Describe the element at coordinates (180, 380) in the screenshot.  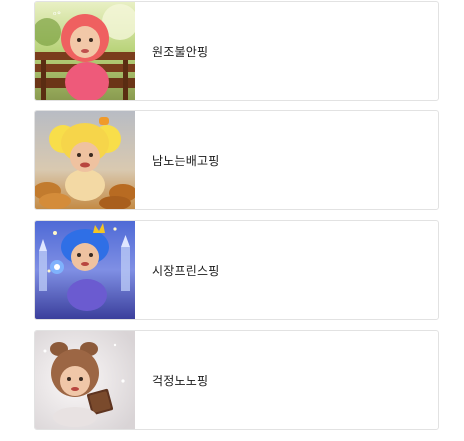
I see `item-label: 걱정노노핑` at that location.